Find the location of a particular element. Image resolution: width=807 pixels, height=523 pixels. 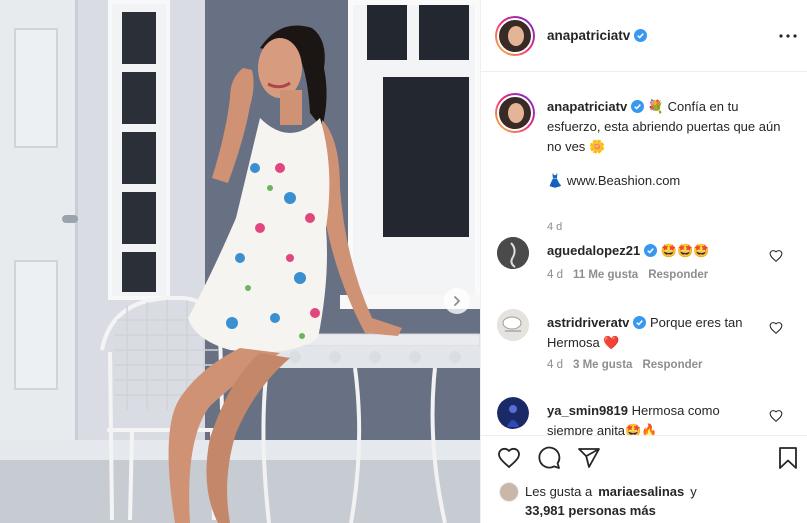

comment-button is located at coordinates (549, 458).